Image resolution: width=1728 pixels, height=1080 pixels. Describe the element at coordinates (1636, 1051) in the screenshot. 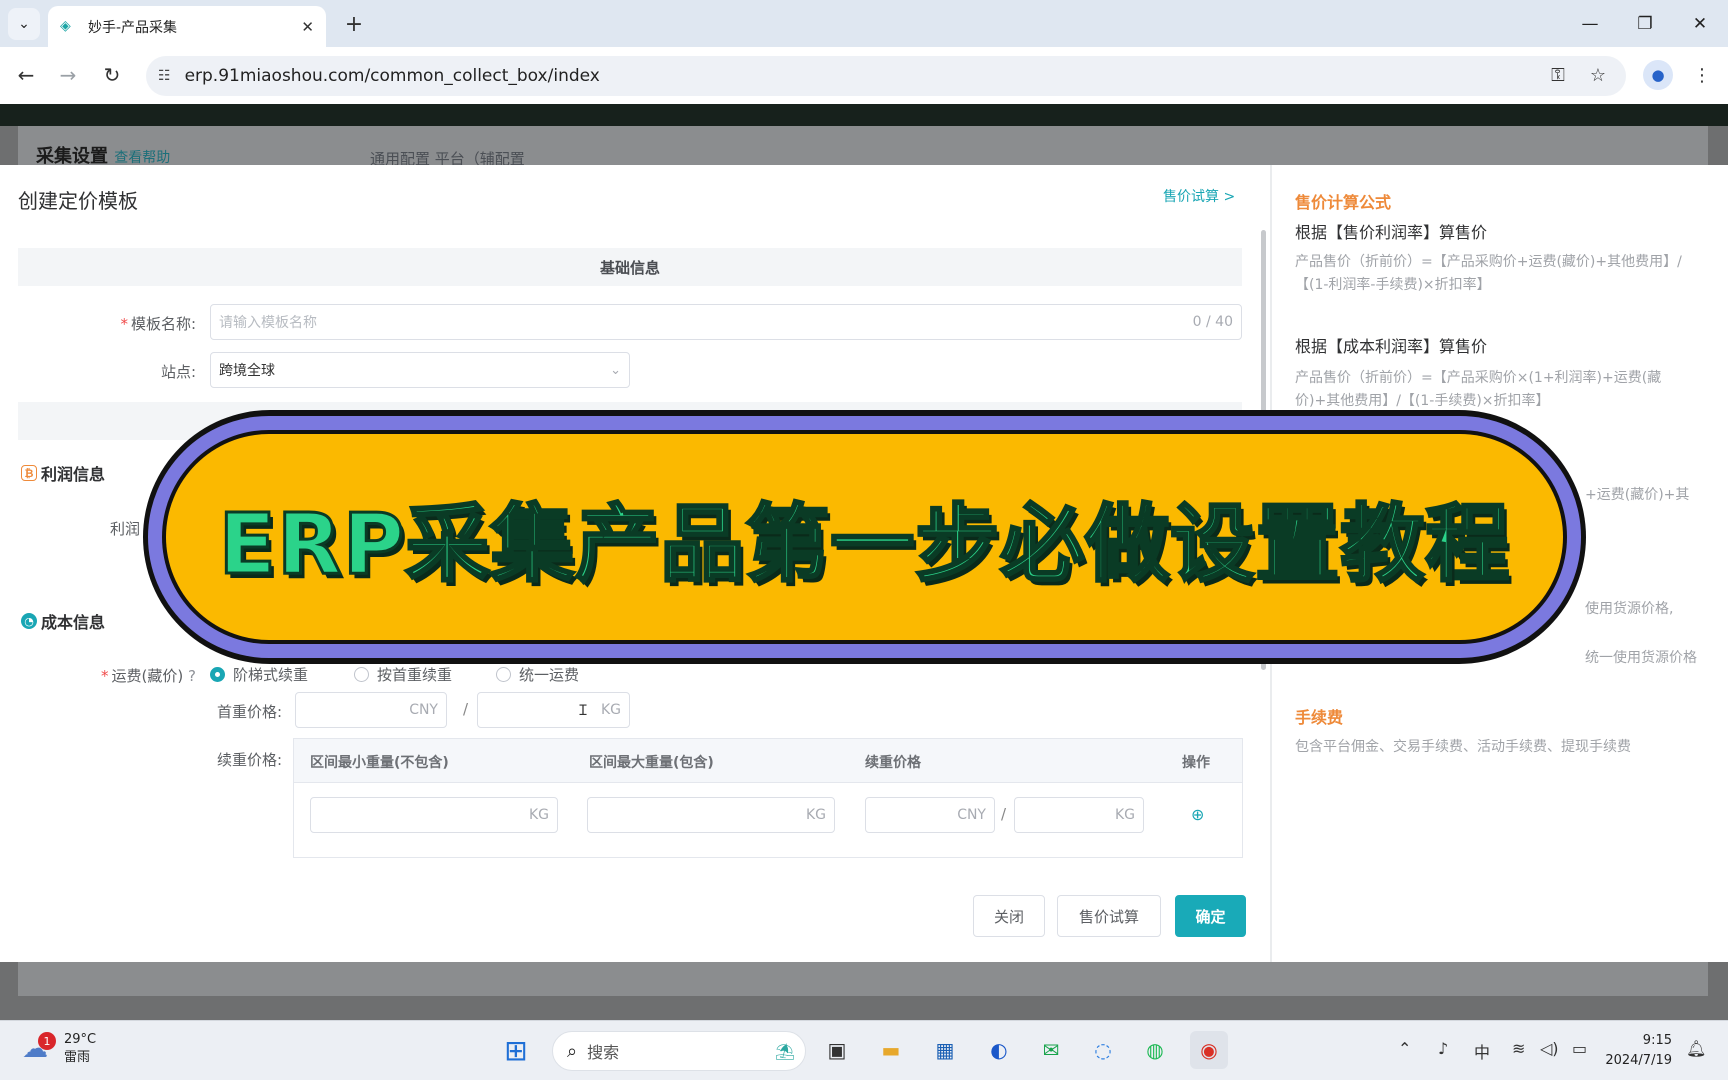

I see `system-clock: 9:15 2024/7/19` at that location.